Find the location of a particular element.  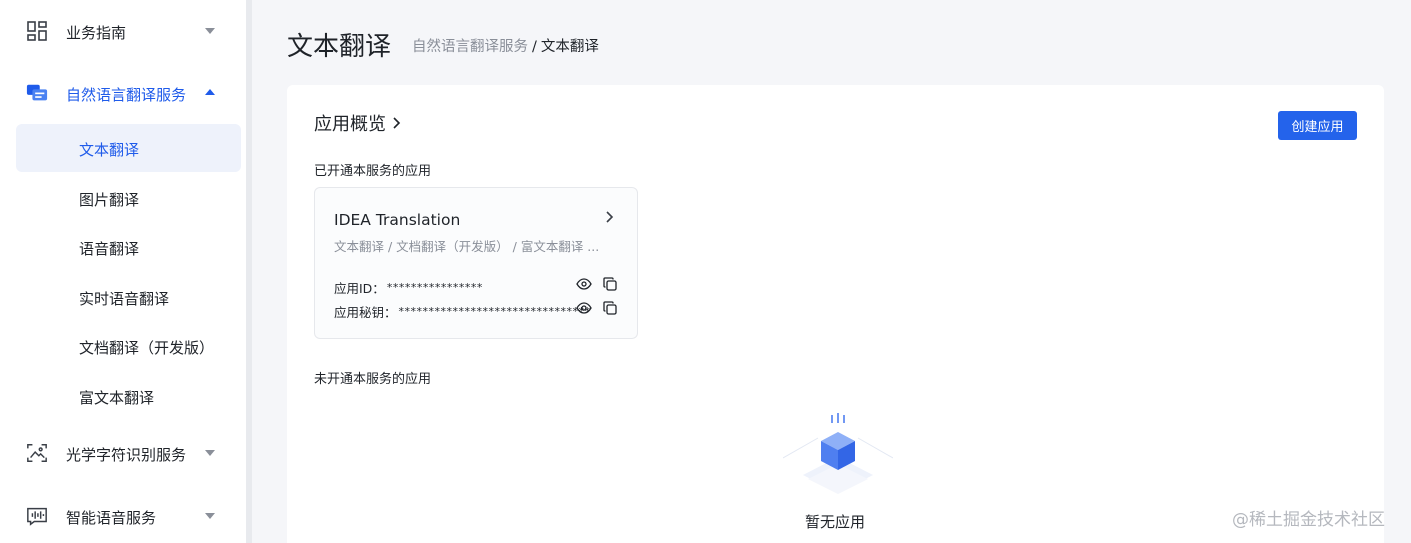

nav-group-label: 智能语音服务 is located at coordinates (111, 518).